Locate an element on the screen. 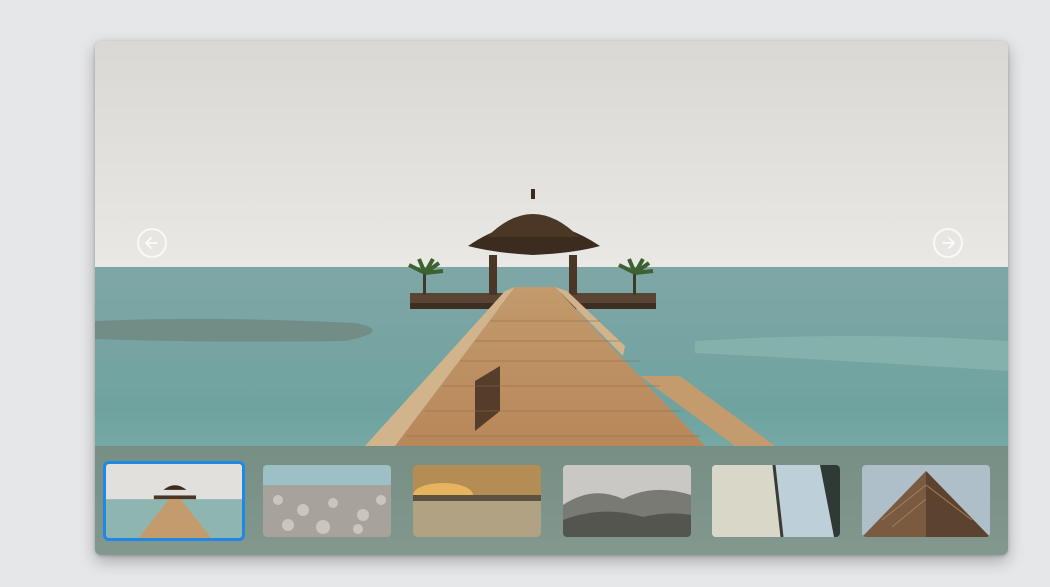 This screenshot has width=1050, height=587. arrow-left-icon is located at coordinates (151, 243).